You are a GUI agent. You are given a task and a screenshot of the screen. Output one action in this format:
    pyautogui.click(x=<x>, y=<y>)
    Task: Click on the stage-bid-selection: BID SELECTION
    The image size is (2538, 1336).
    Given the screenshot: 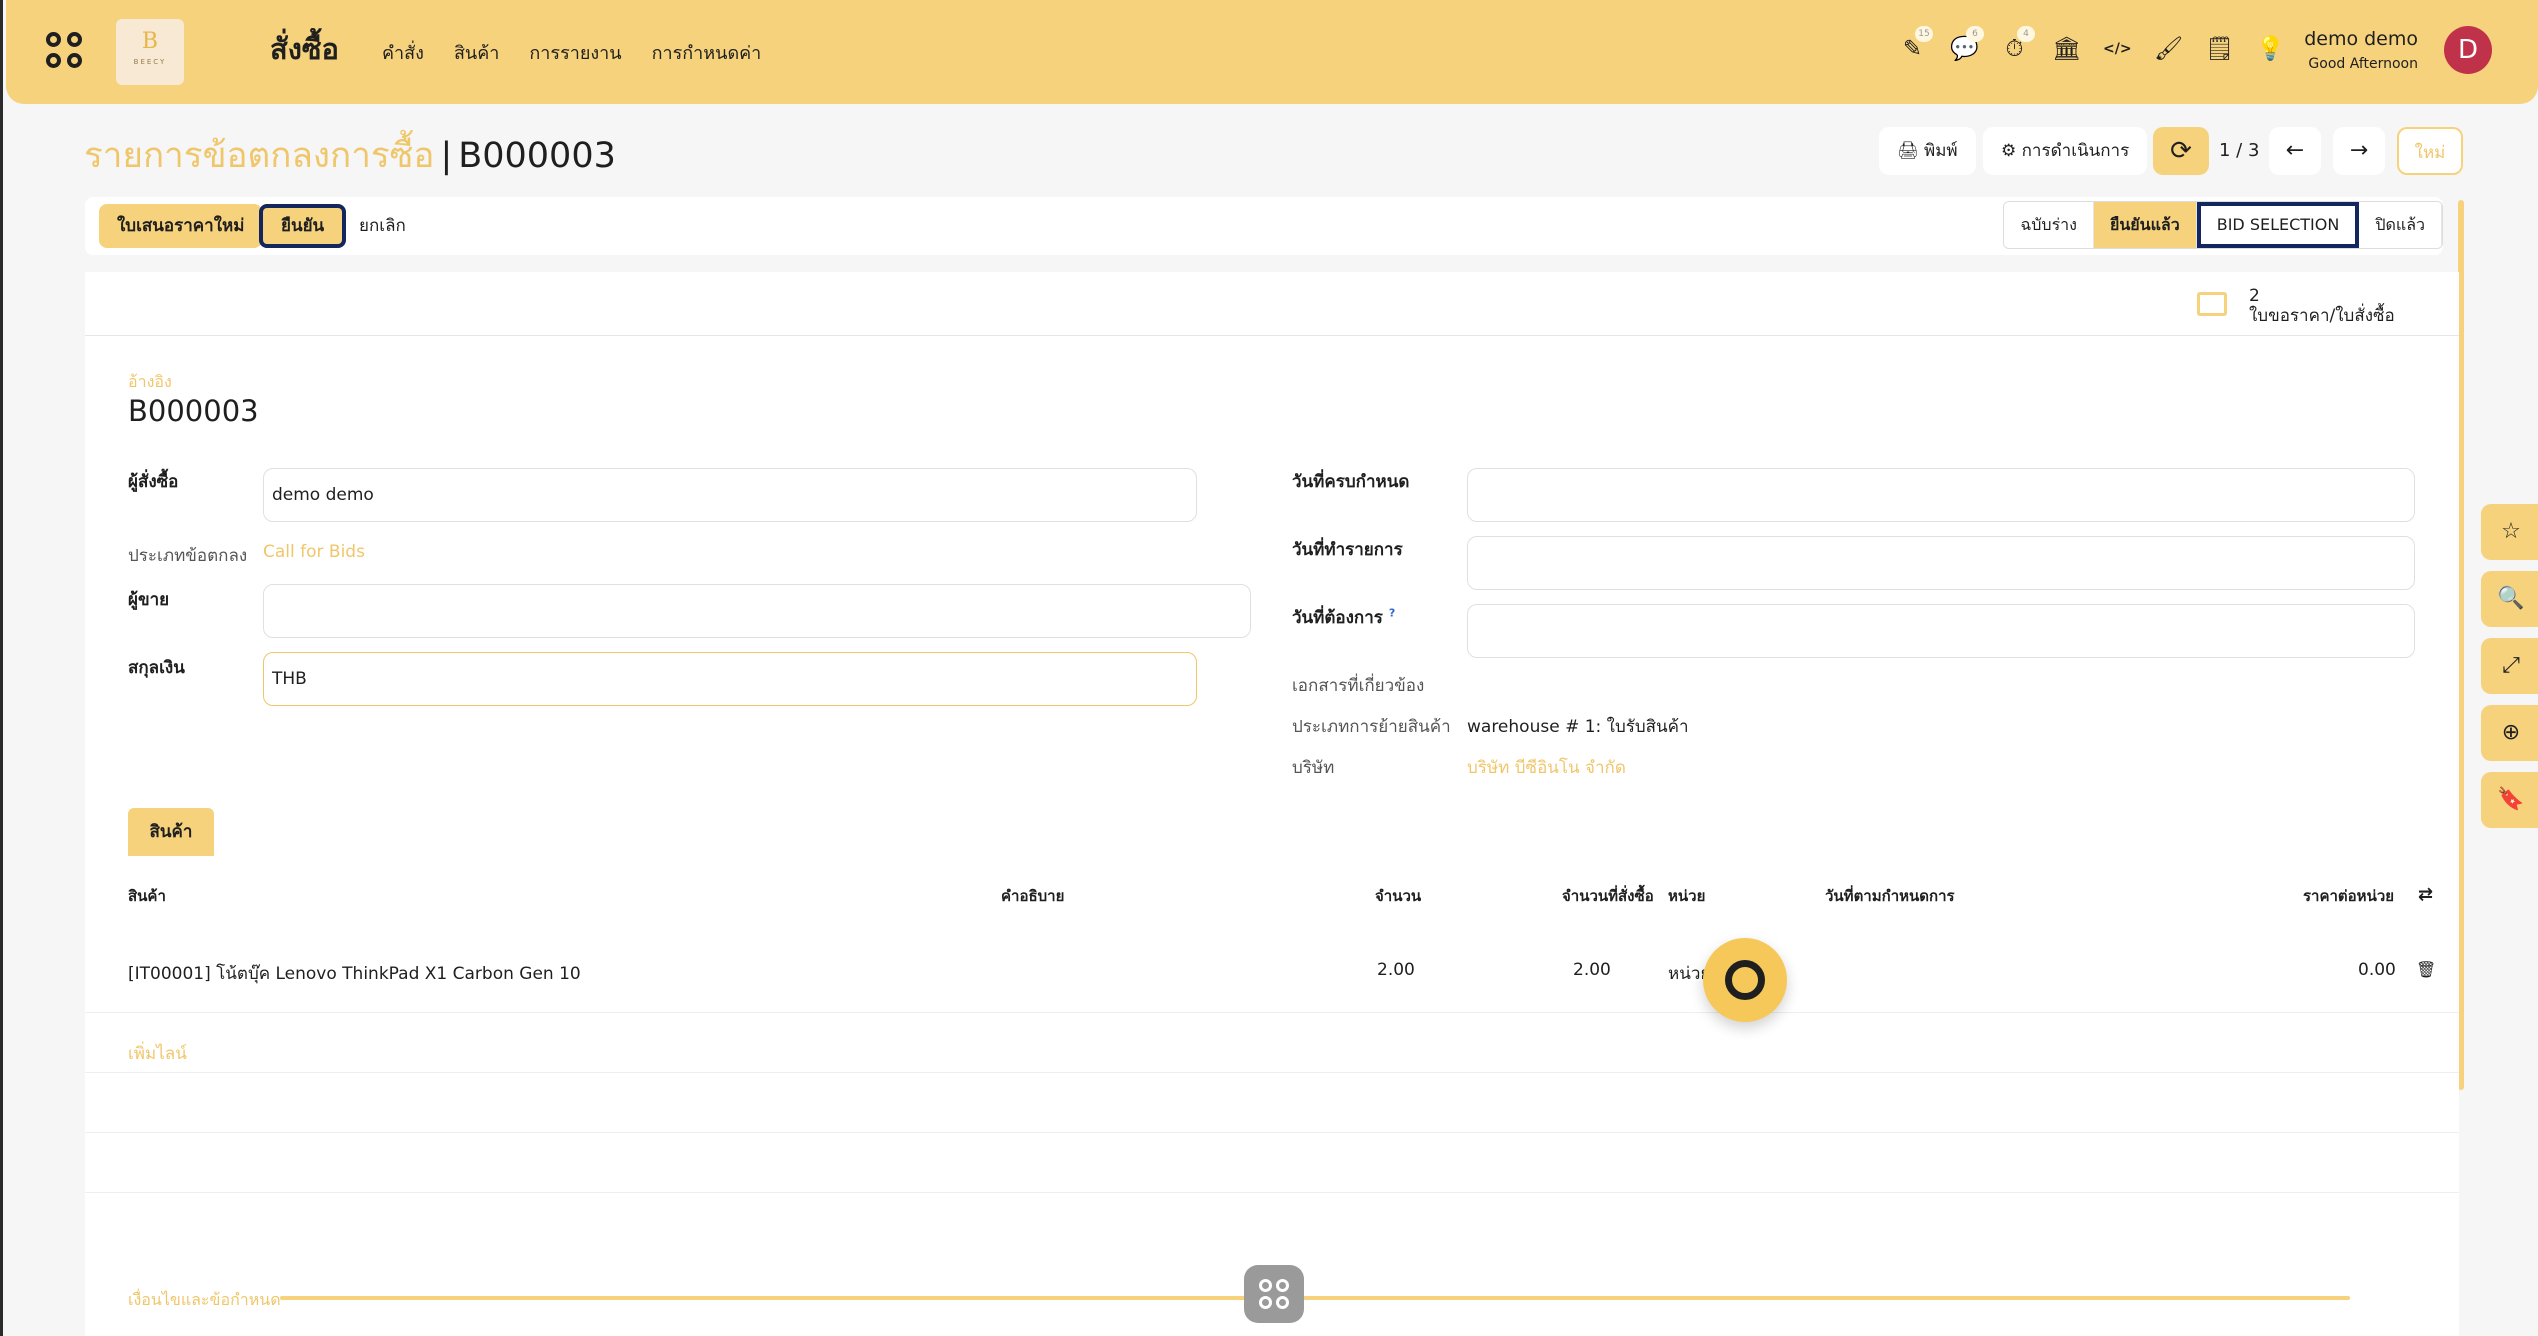 What is the action you would take?
    pyautogui.click(x=2278, y=225)
    